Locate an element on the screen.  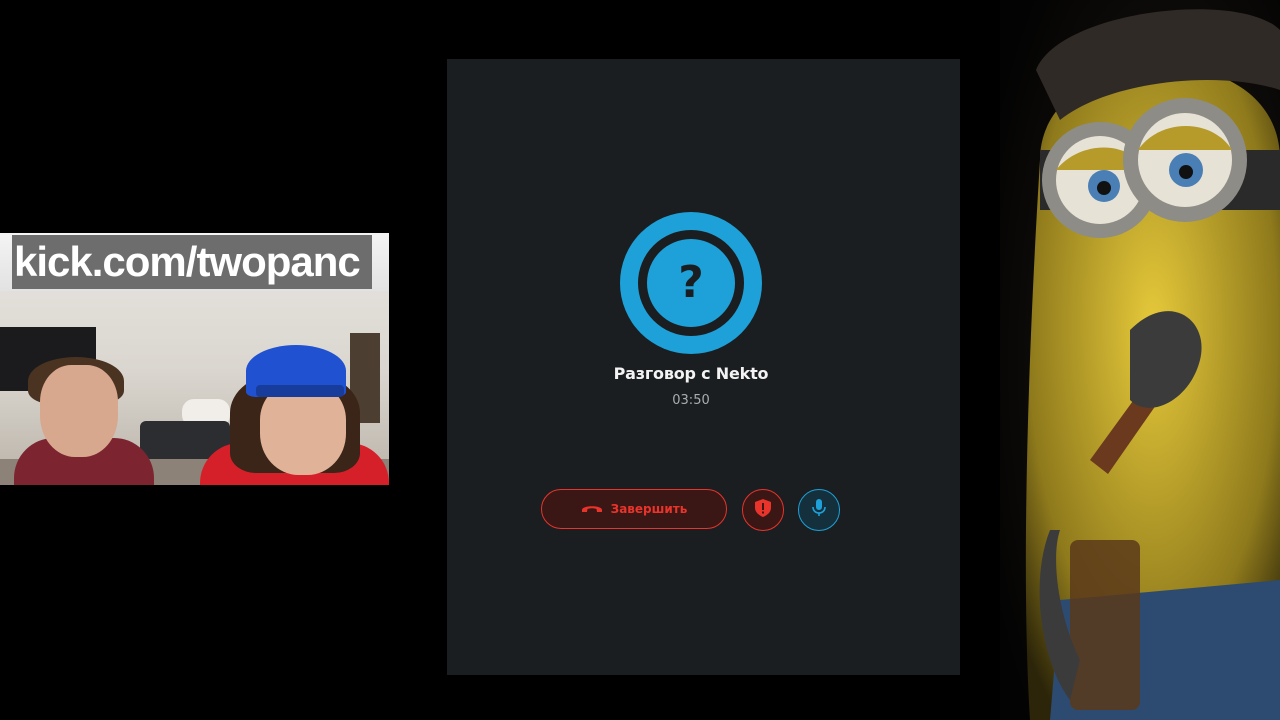
shield-alert-icon is located at coordinates (763, 510).